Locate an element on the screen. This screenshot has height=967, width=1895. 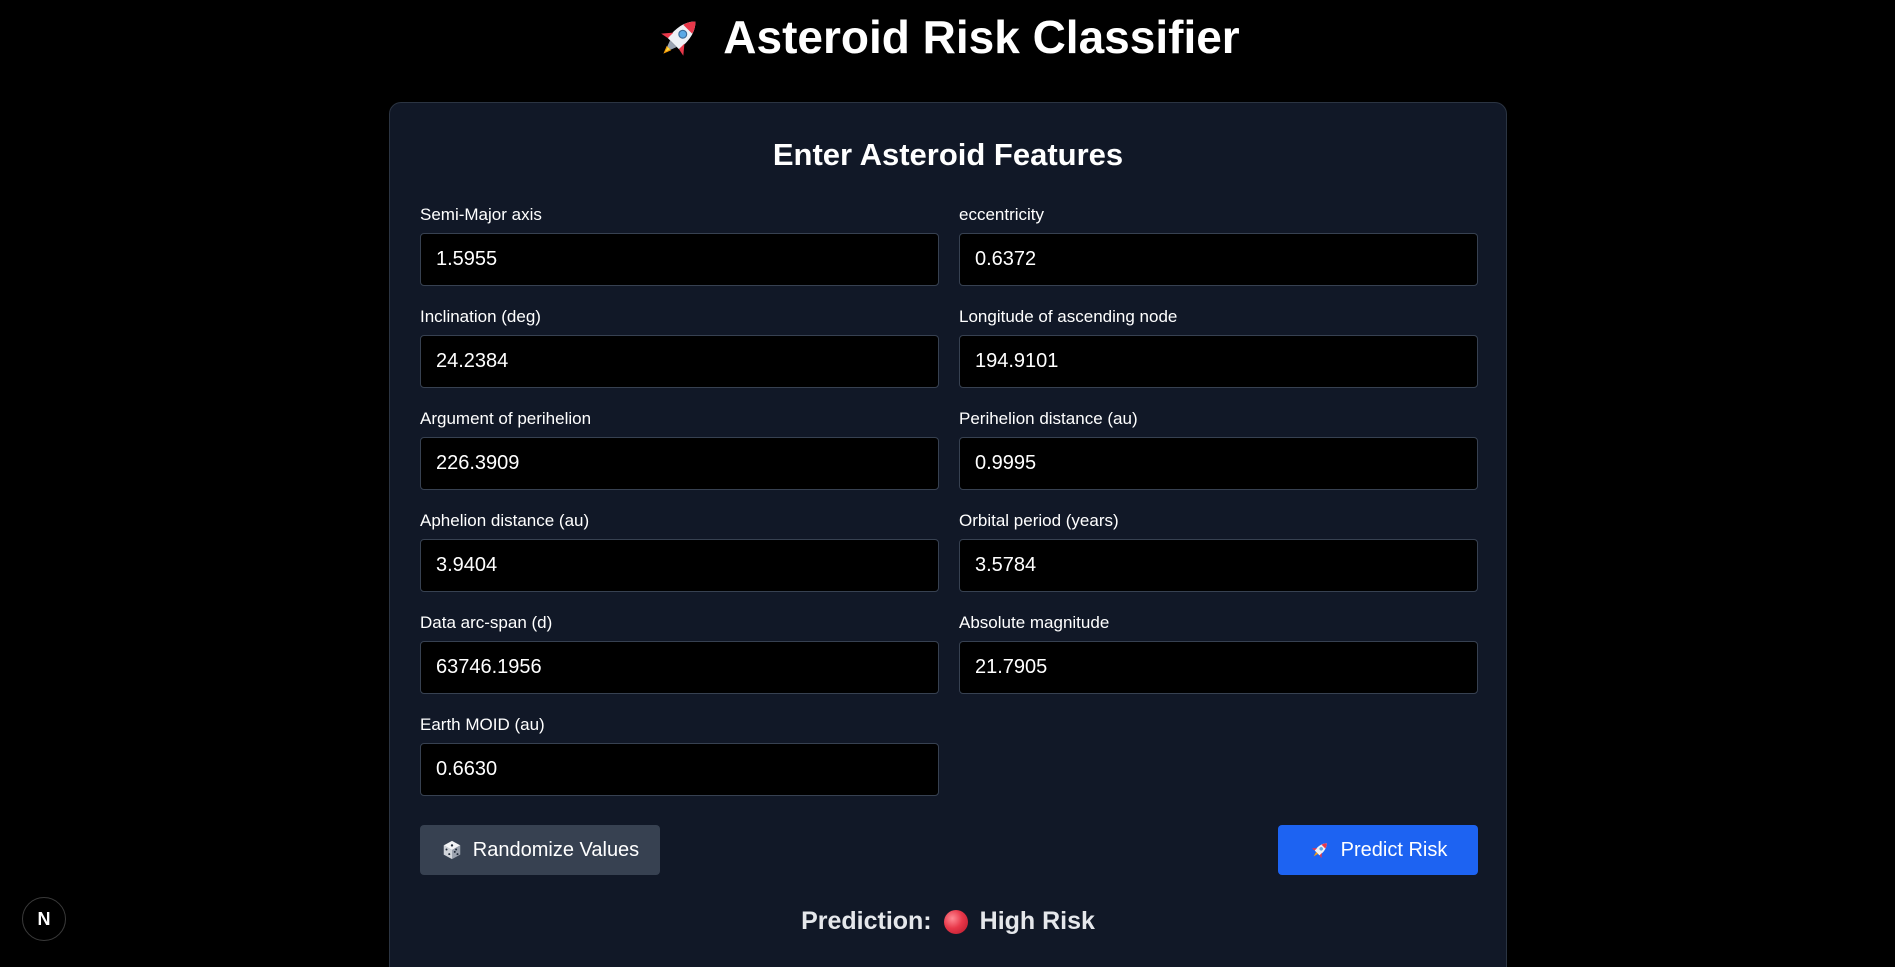
field-label: Inclination (deg) is located at coordinates (480, 316).